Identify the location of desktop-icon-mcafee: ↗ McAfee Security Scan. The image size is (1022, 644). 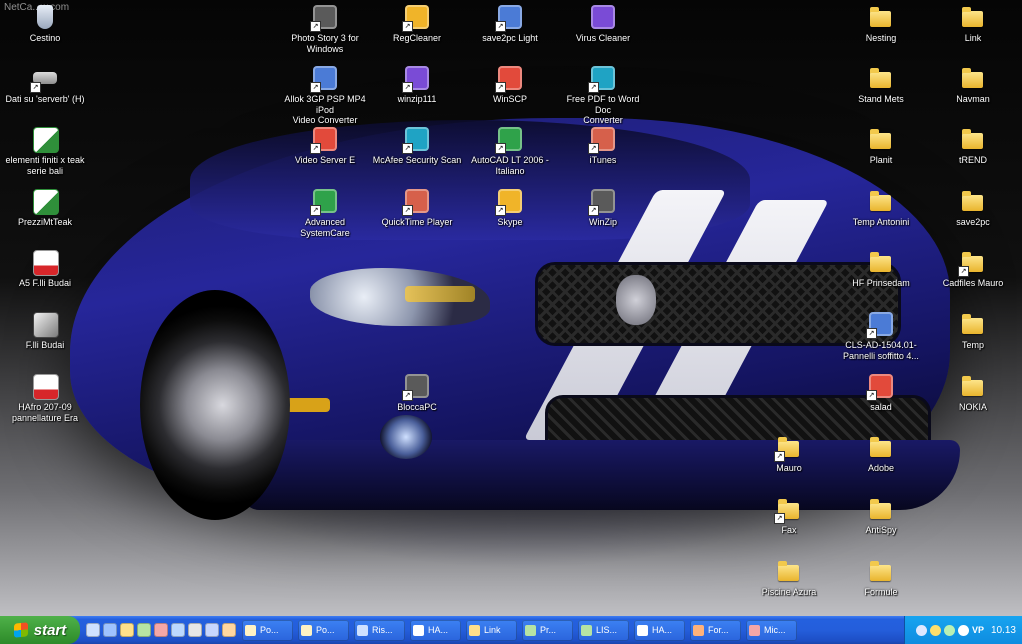
(417, 146).